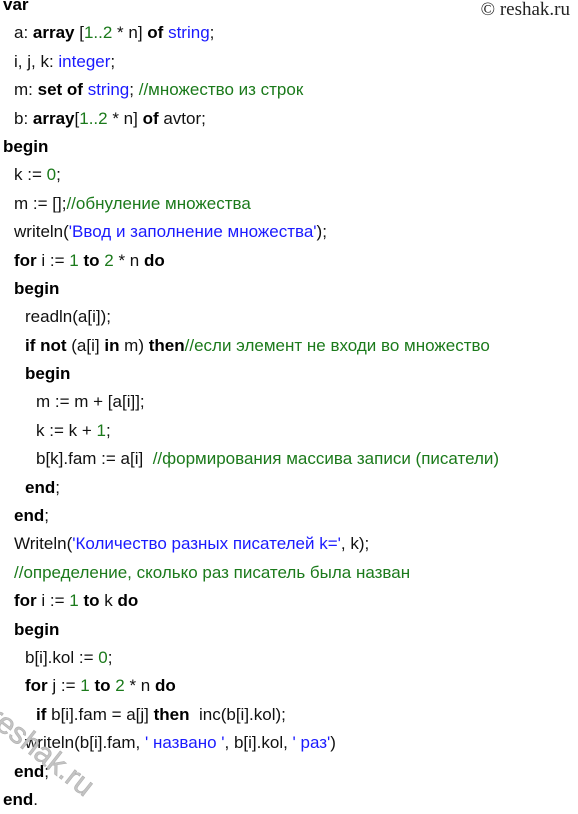  Describe the element at coordinates (192, 232) in the screenshot. I see `string-literal: 'Ввод и заполнение множества'` at that location.